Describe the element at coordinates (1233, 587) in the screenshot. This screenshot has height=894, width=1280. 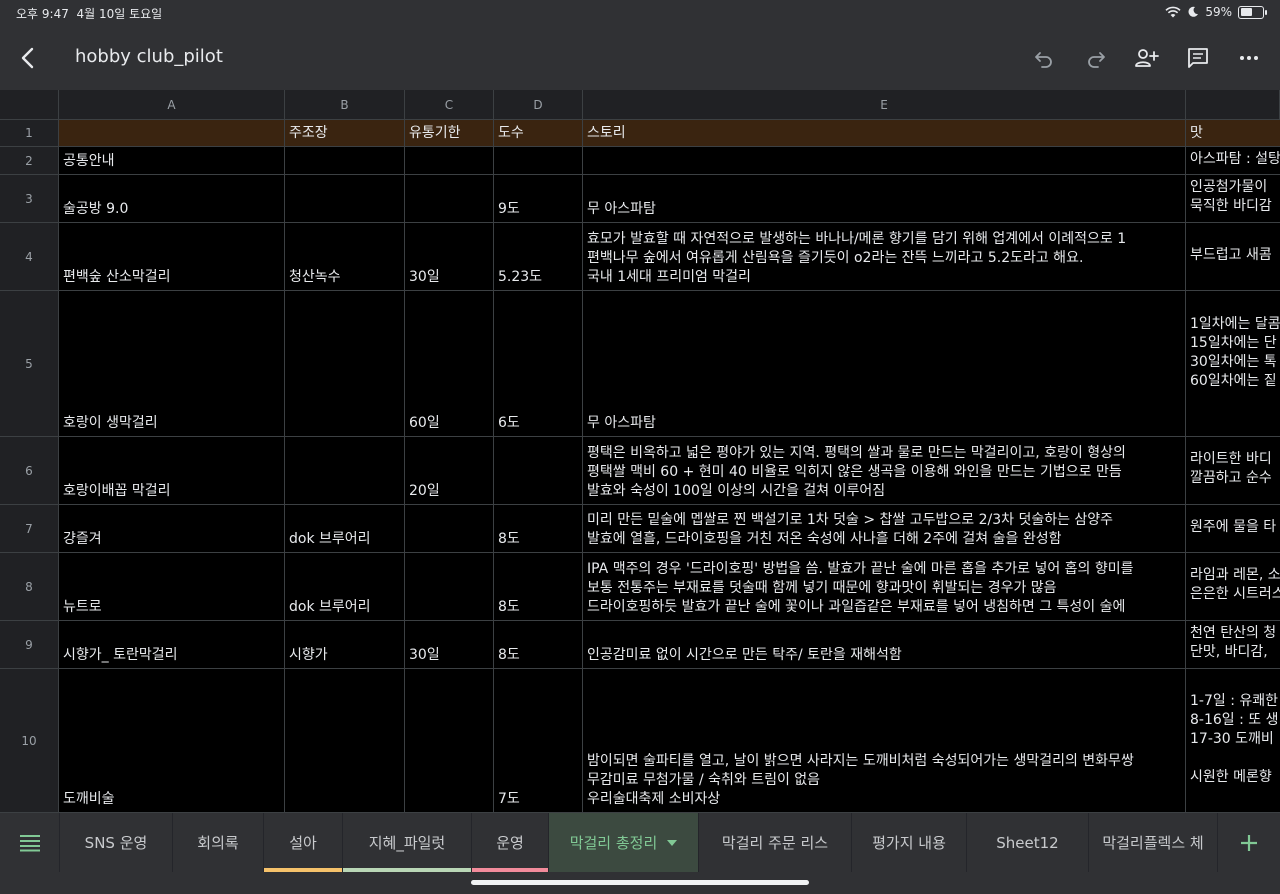
I see `cell-f8: 라임과 레몬, 소 은은한 시트러스` at that location.